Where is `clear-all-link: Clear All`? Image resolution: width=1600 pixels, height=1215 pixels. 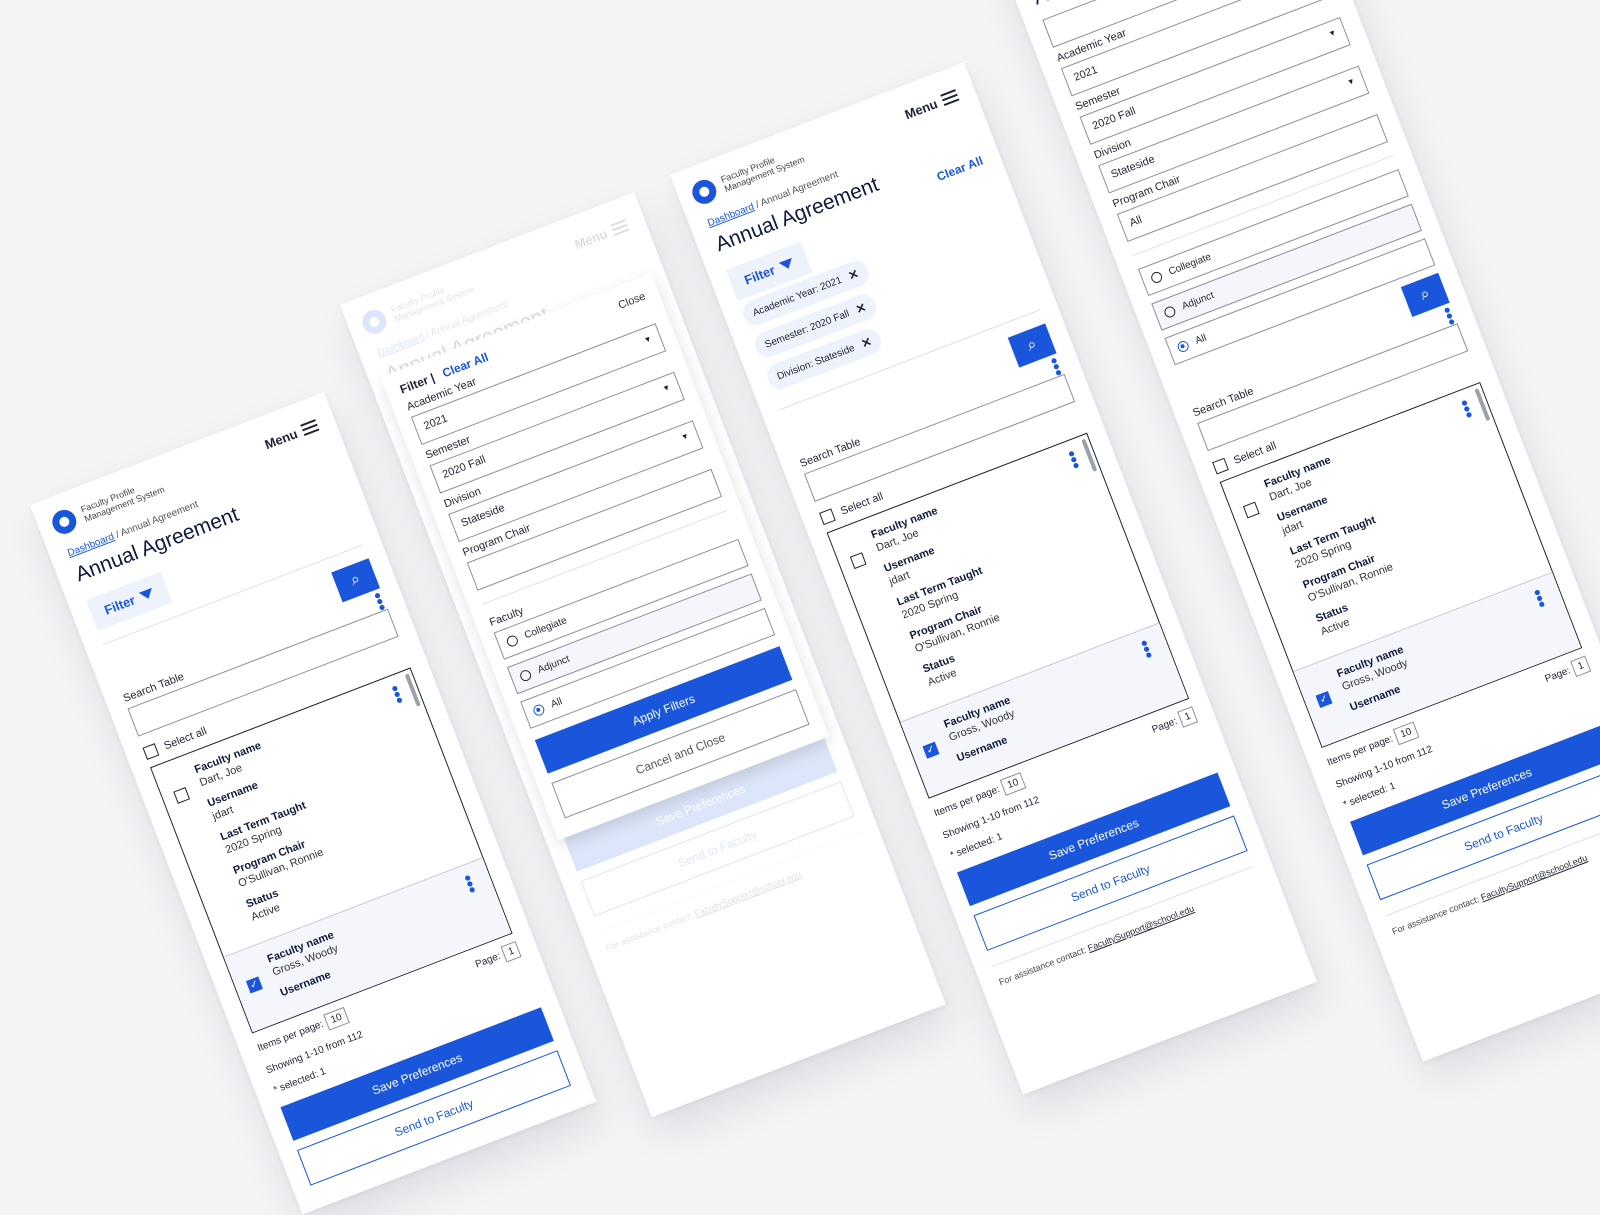 clear-all-link: Clear All is located at coordinates (960, 169).